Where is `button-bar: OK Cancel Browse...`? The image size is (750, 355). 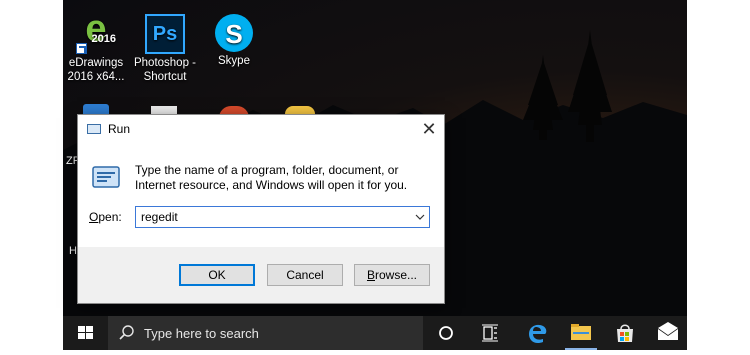 button-bar: OK Cancel Browse... is located at coordinates (261, 275).